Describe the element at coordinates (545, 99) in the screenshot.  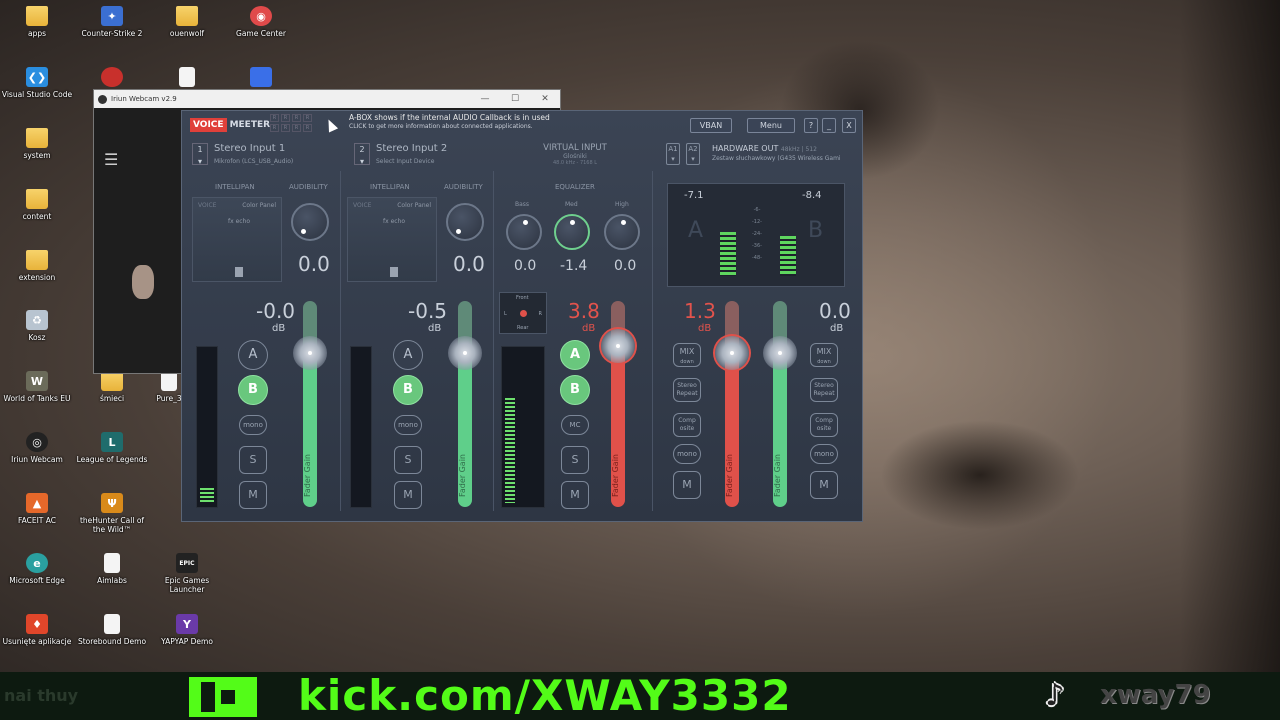
I see `close-button: ✕` at that location.